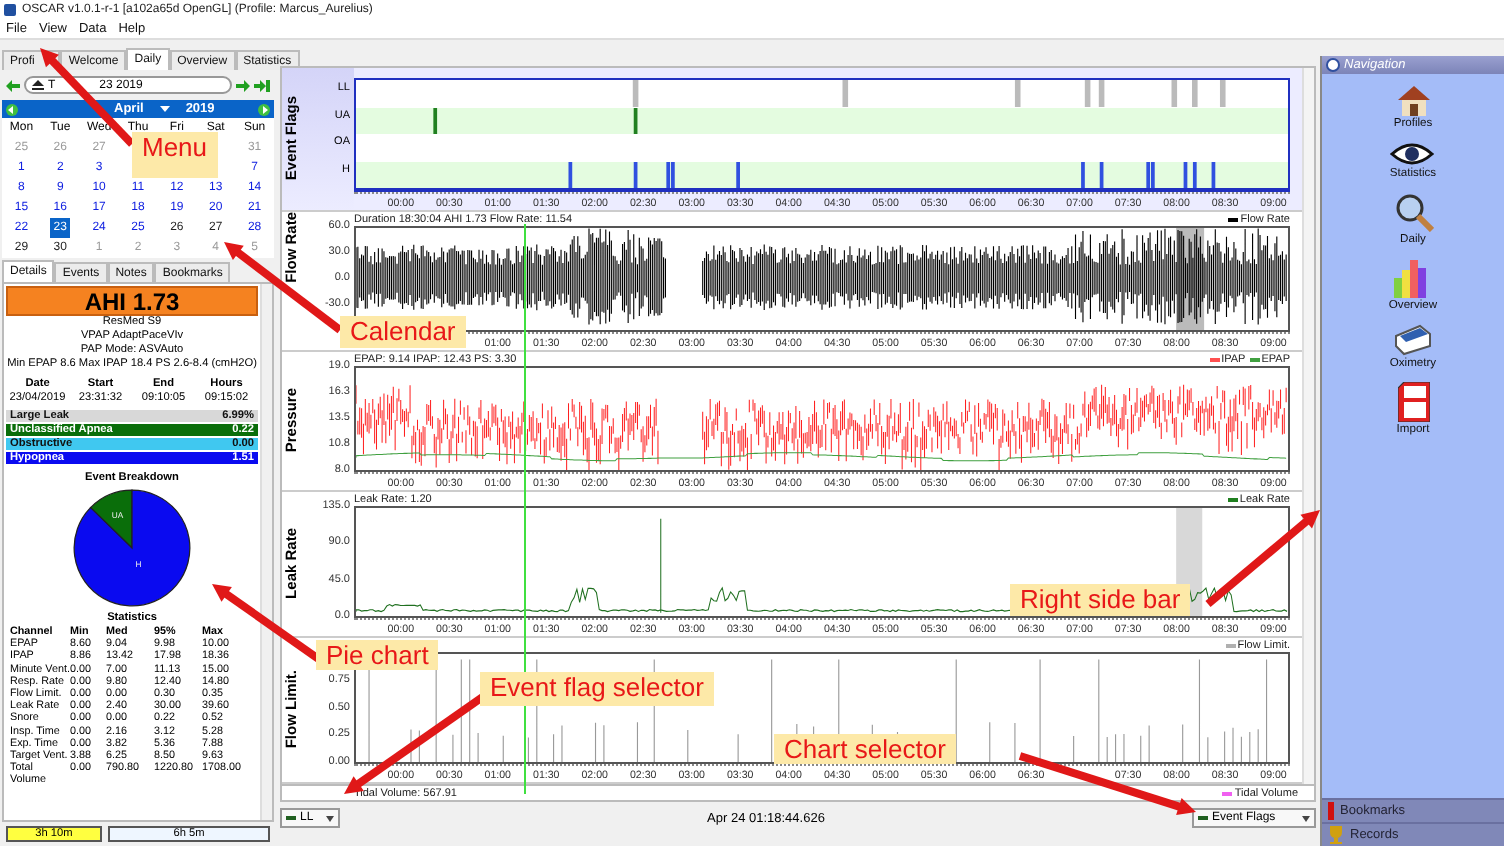 The image size is (1504, 846). What do you see at coordinates (1412, 340) in the screenshot?
I see `oximeter-icon` at bounding box center [1412, 340].